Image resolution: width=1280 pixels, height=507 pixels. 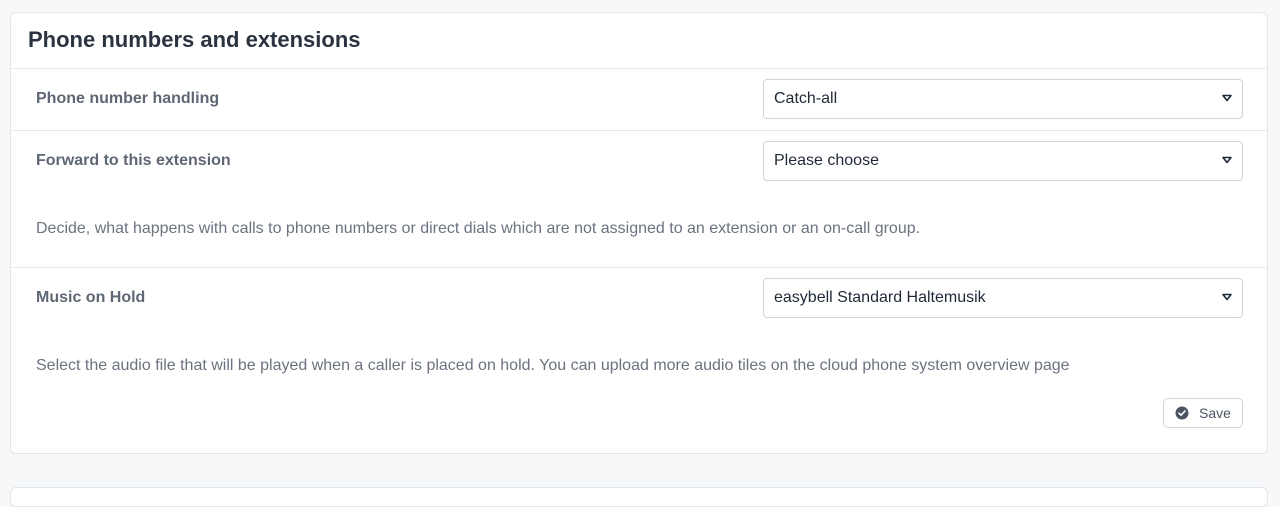 I want to click on select-value: easybell Standard Haltemusik, so click(x=880, y=297).